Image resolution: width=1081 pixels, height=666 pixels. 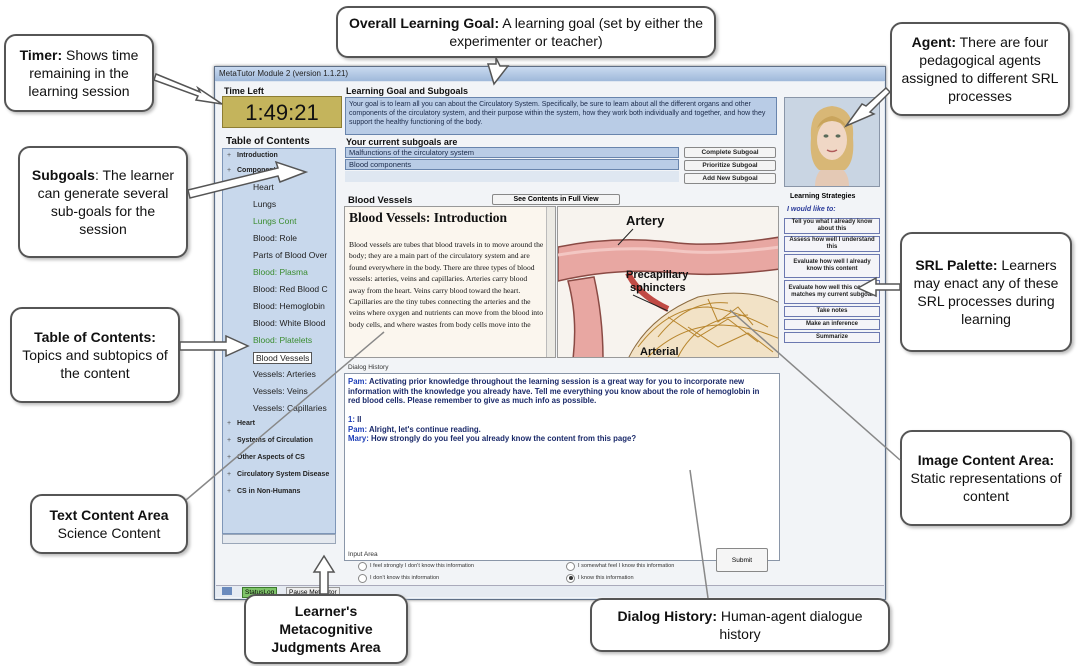 I want to click on arrow-dialog, so click(x=699, y=534).